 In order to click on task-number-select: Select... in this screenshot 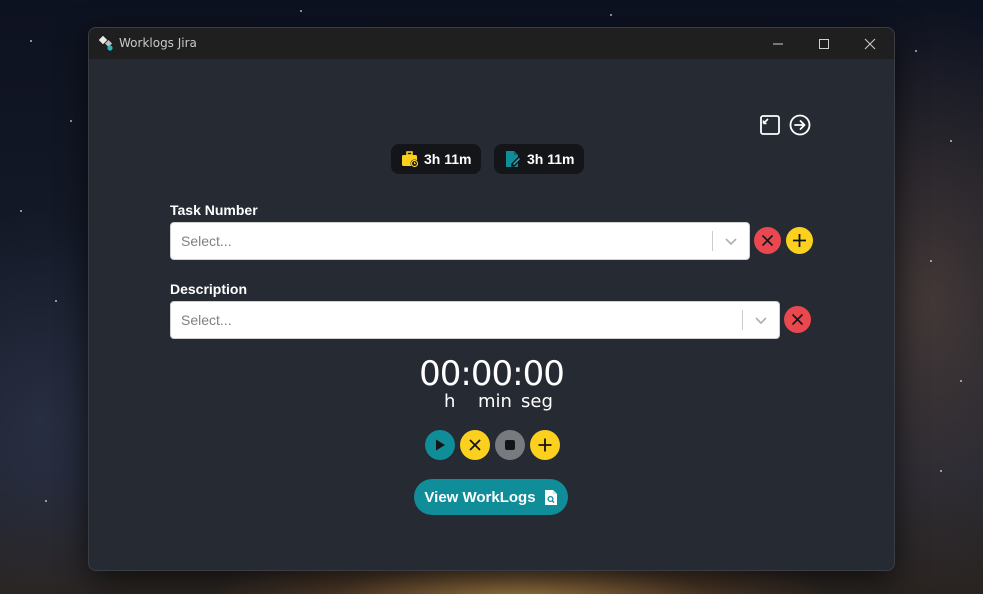, I will do `click(460, 241)`.